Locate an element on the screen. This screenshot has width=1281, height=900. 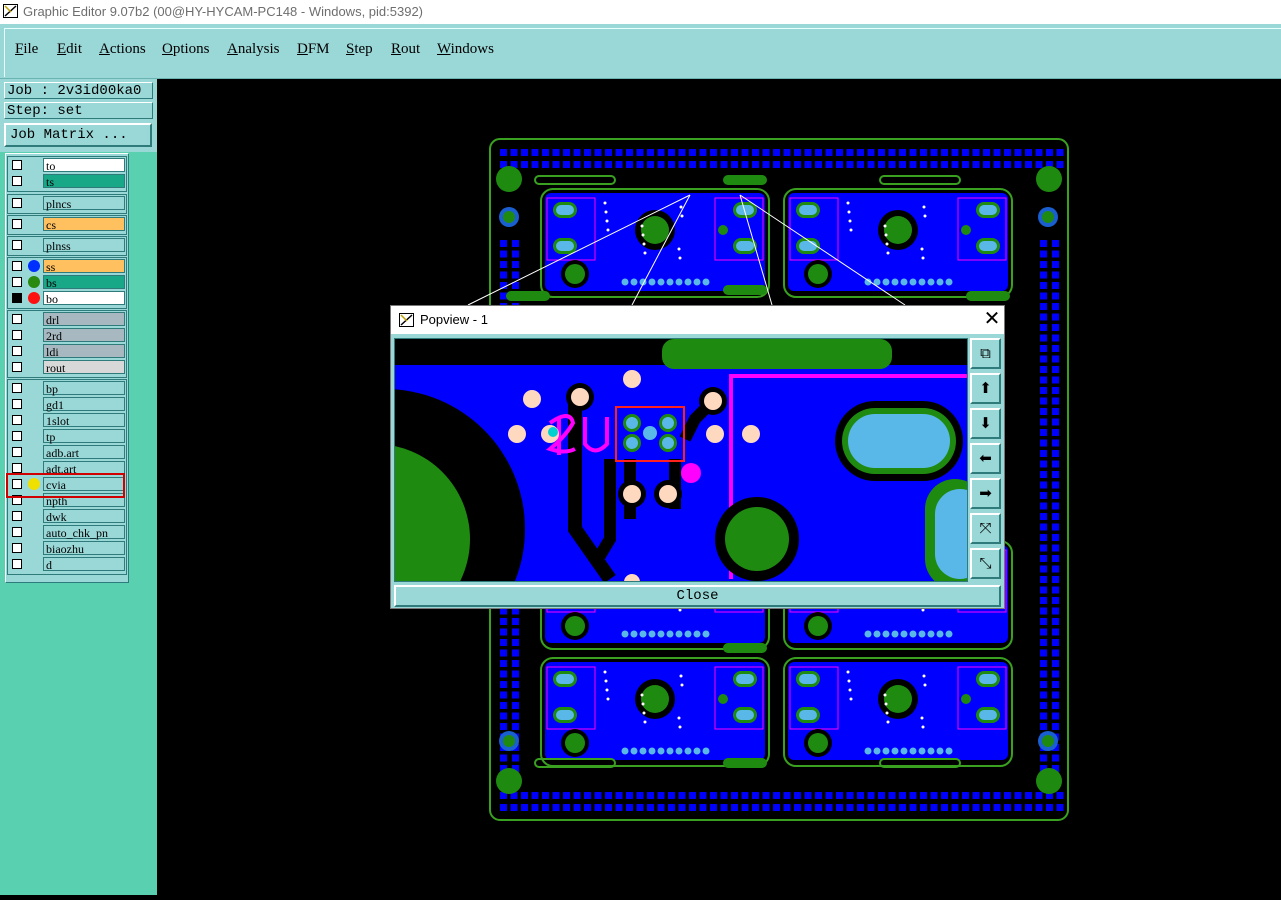
layer-row-auto_chk_pn: auto_chk_pn is located at coordinates (67, 533).